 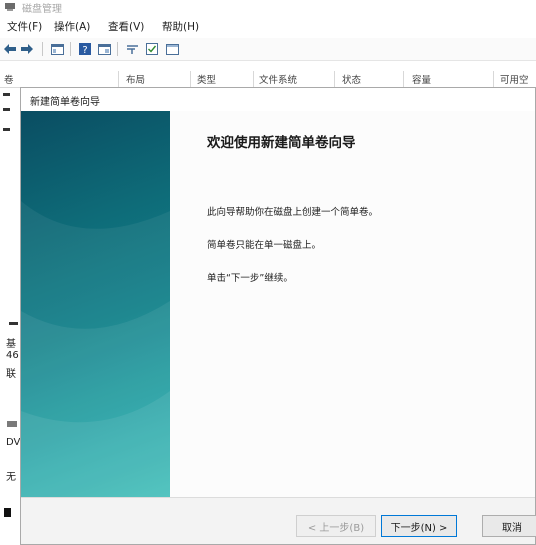 What do you see at coordinates (10, 49) in the screenshot?
I see `back-arrow-icon` at bounding box center [10, 49].